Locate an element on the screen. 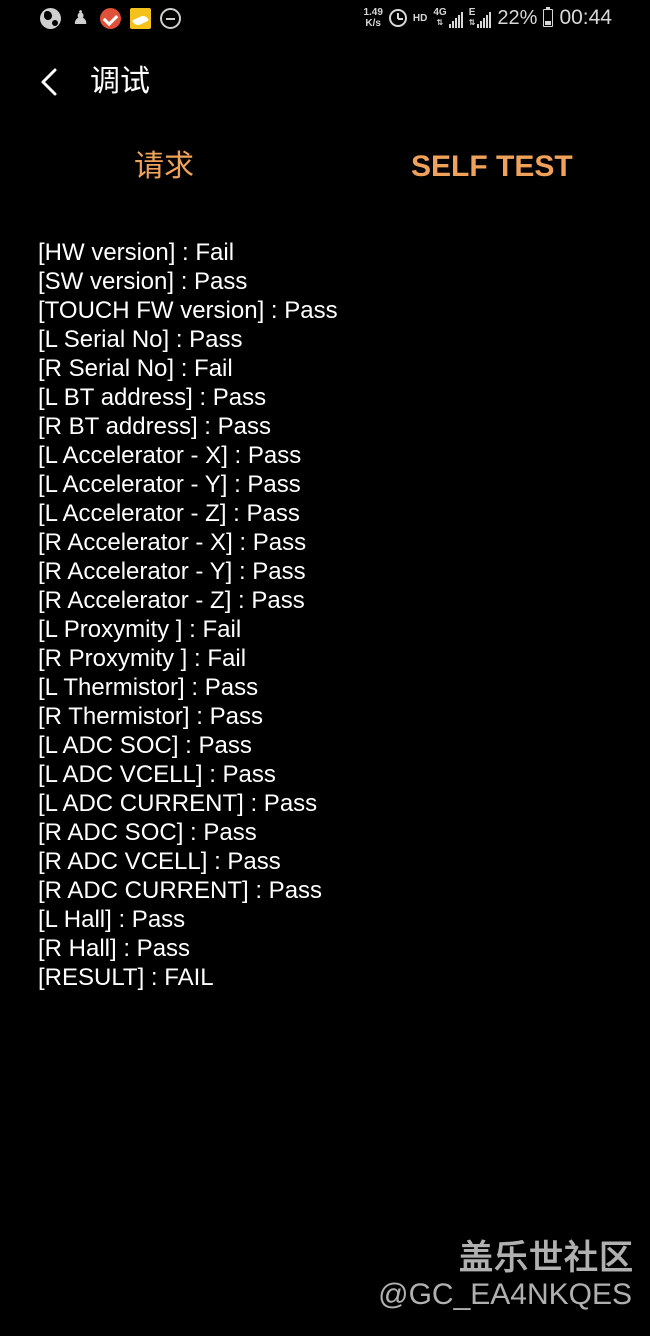 This screenshot has height=1336, width=650. system-indicators: 1.49 K/s HD 4G ⇅ E ⇅ 22% 00:44 is located at coordinates (487, 18).